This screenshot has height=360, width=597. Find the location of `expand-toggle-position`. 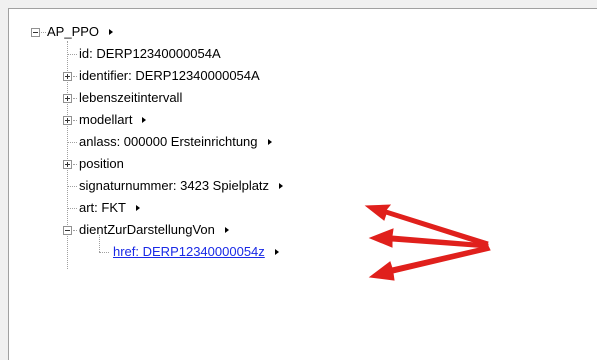

expand-toggle-position is located at coordinates (67, 164).